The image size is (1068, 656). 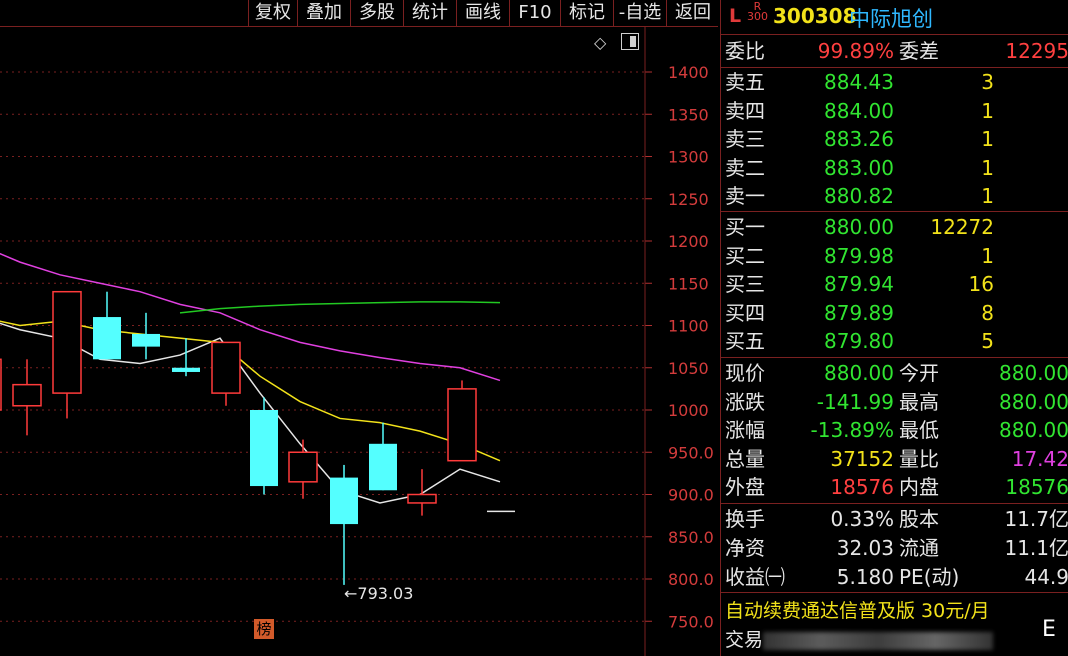 I want to click on weibi-row: 委比 99.89% 委差 12295, so click(x=894, y=51).